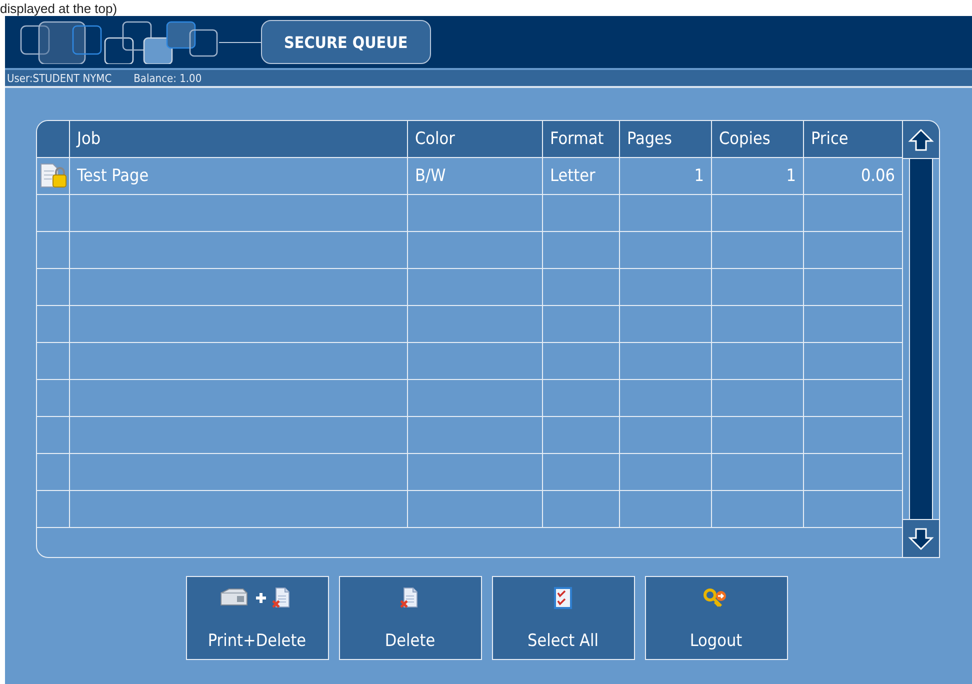 Image resolution: width=972 pixels, height=684 pixels. Describe the element at coordinates (257, 618) in the screenshot. I see `print-delete-button: Print+Delete` at that location.